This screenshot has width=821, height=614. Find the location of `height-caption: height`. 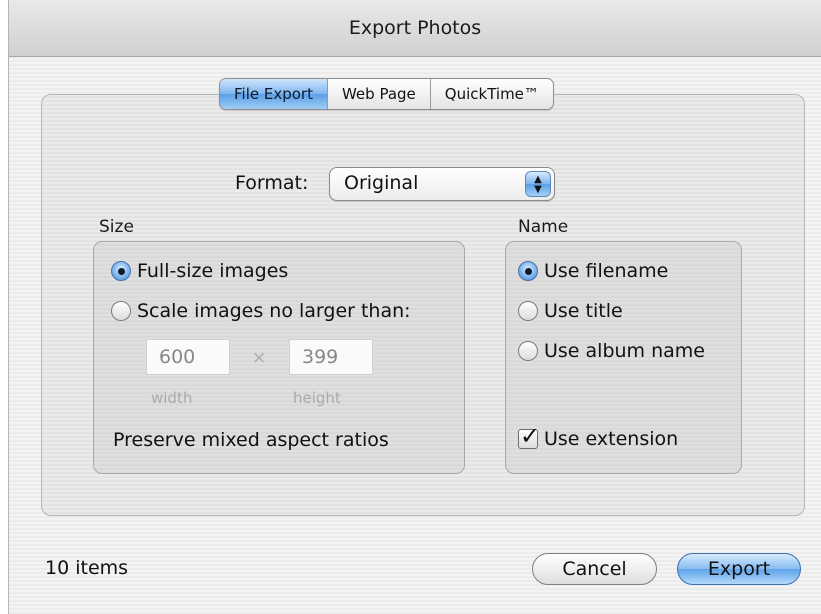

height-caption: height is located at coordinates (317, 398).